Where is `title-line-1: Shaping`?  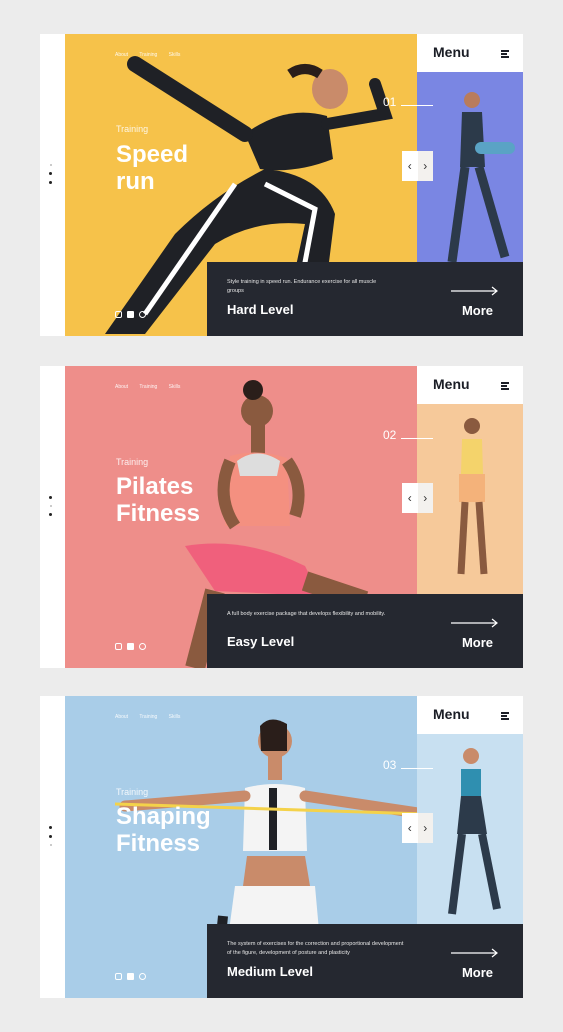
title-line-1: Shaping is located at coordinates (163, 816).